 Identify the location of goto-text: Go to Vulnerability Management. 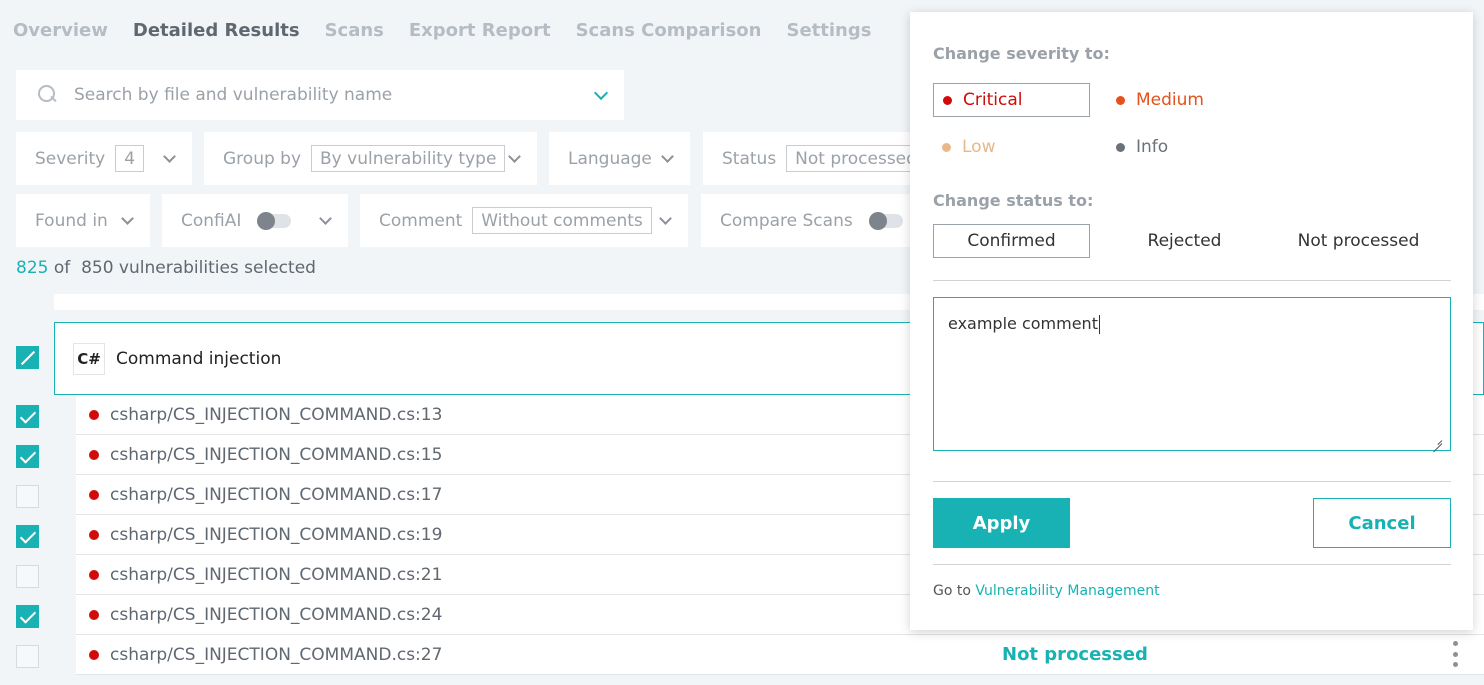
(1046, 591).